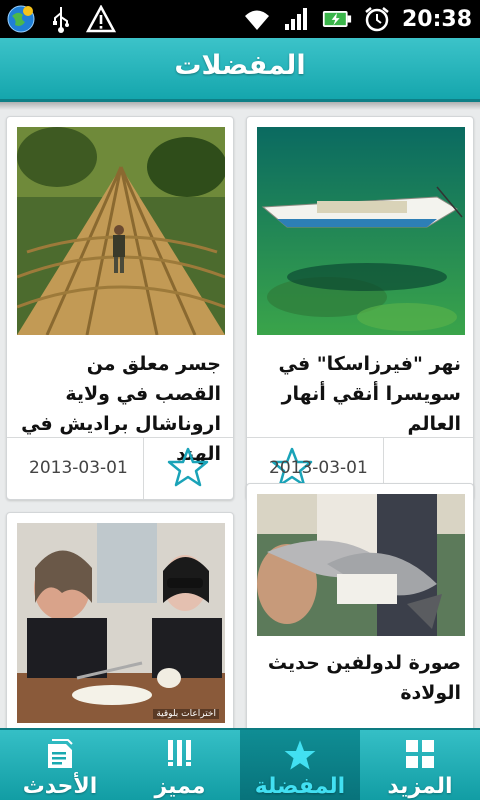 This screenshot has width=480, height=800. Describe the element at coordinates (60, 756) in the screenshot. I see `document-icon` at that location.